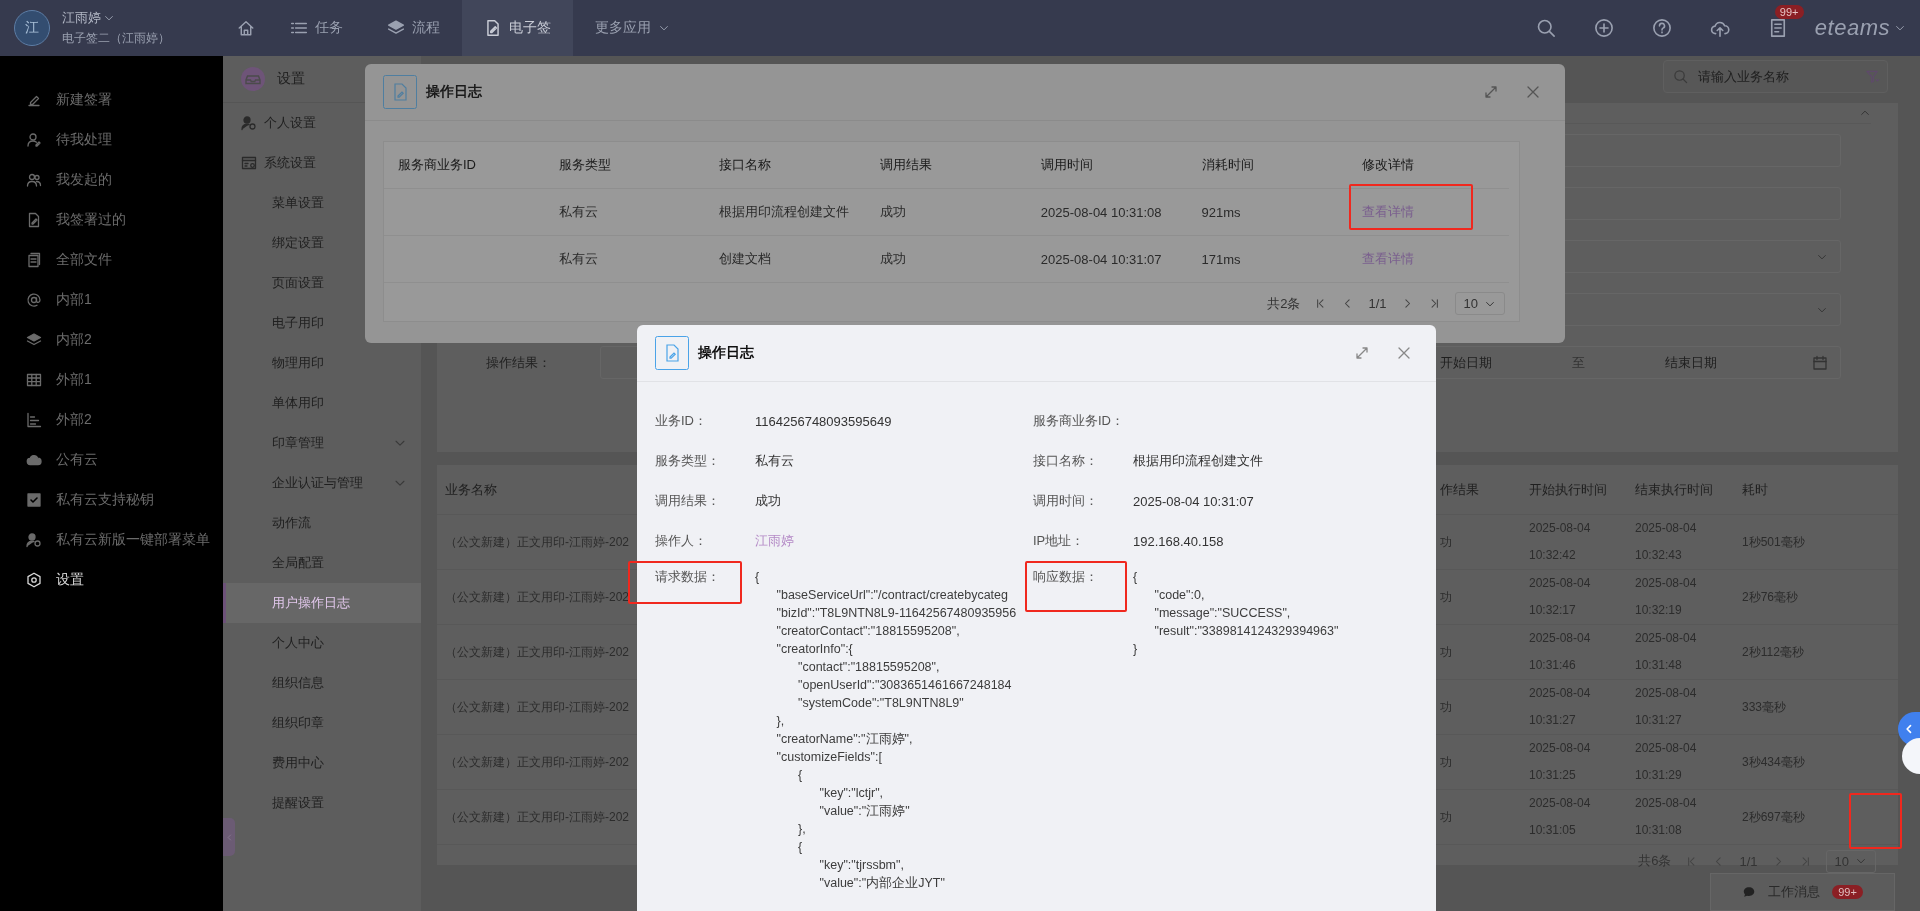 This screenshot has height=911, width=1920. I want to click on sidebar-item: 外部2, so click(111, 420).